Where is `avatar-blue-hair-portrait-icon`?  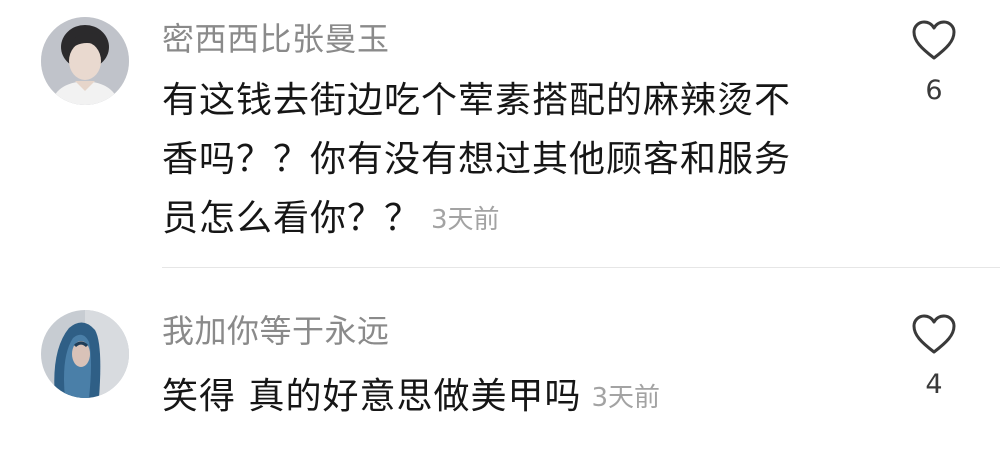
avatar-blue-hair-portrait-icon is located at coordinates (85, 354).